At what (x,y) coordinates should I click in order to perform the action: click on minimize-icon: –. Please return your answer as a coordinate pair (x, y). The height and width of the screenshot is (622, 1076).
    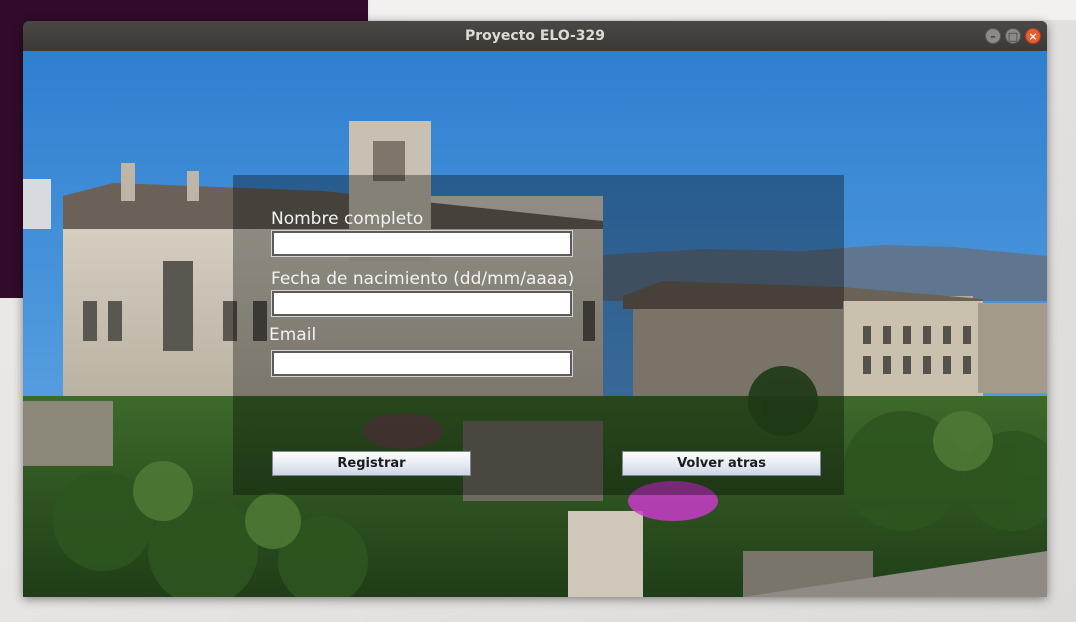
    Looking at the image, I should click on (993, 36).